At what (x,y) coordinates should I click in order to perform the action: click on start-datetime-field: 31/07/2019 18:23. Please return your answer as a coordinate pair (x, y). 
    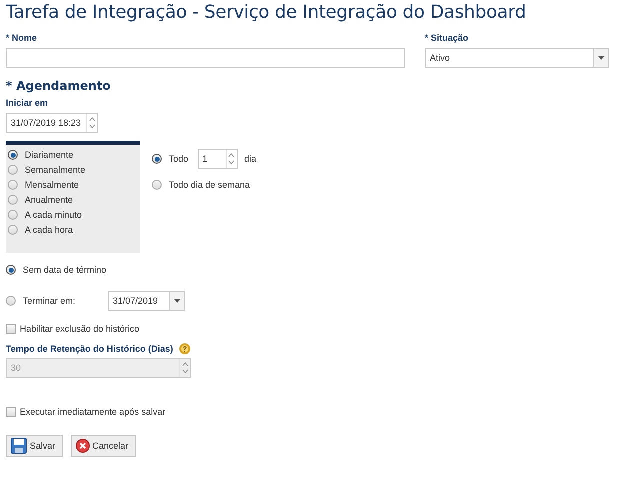
    Looking at the image, I should click on (52, 123).